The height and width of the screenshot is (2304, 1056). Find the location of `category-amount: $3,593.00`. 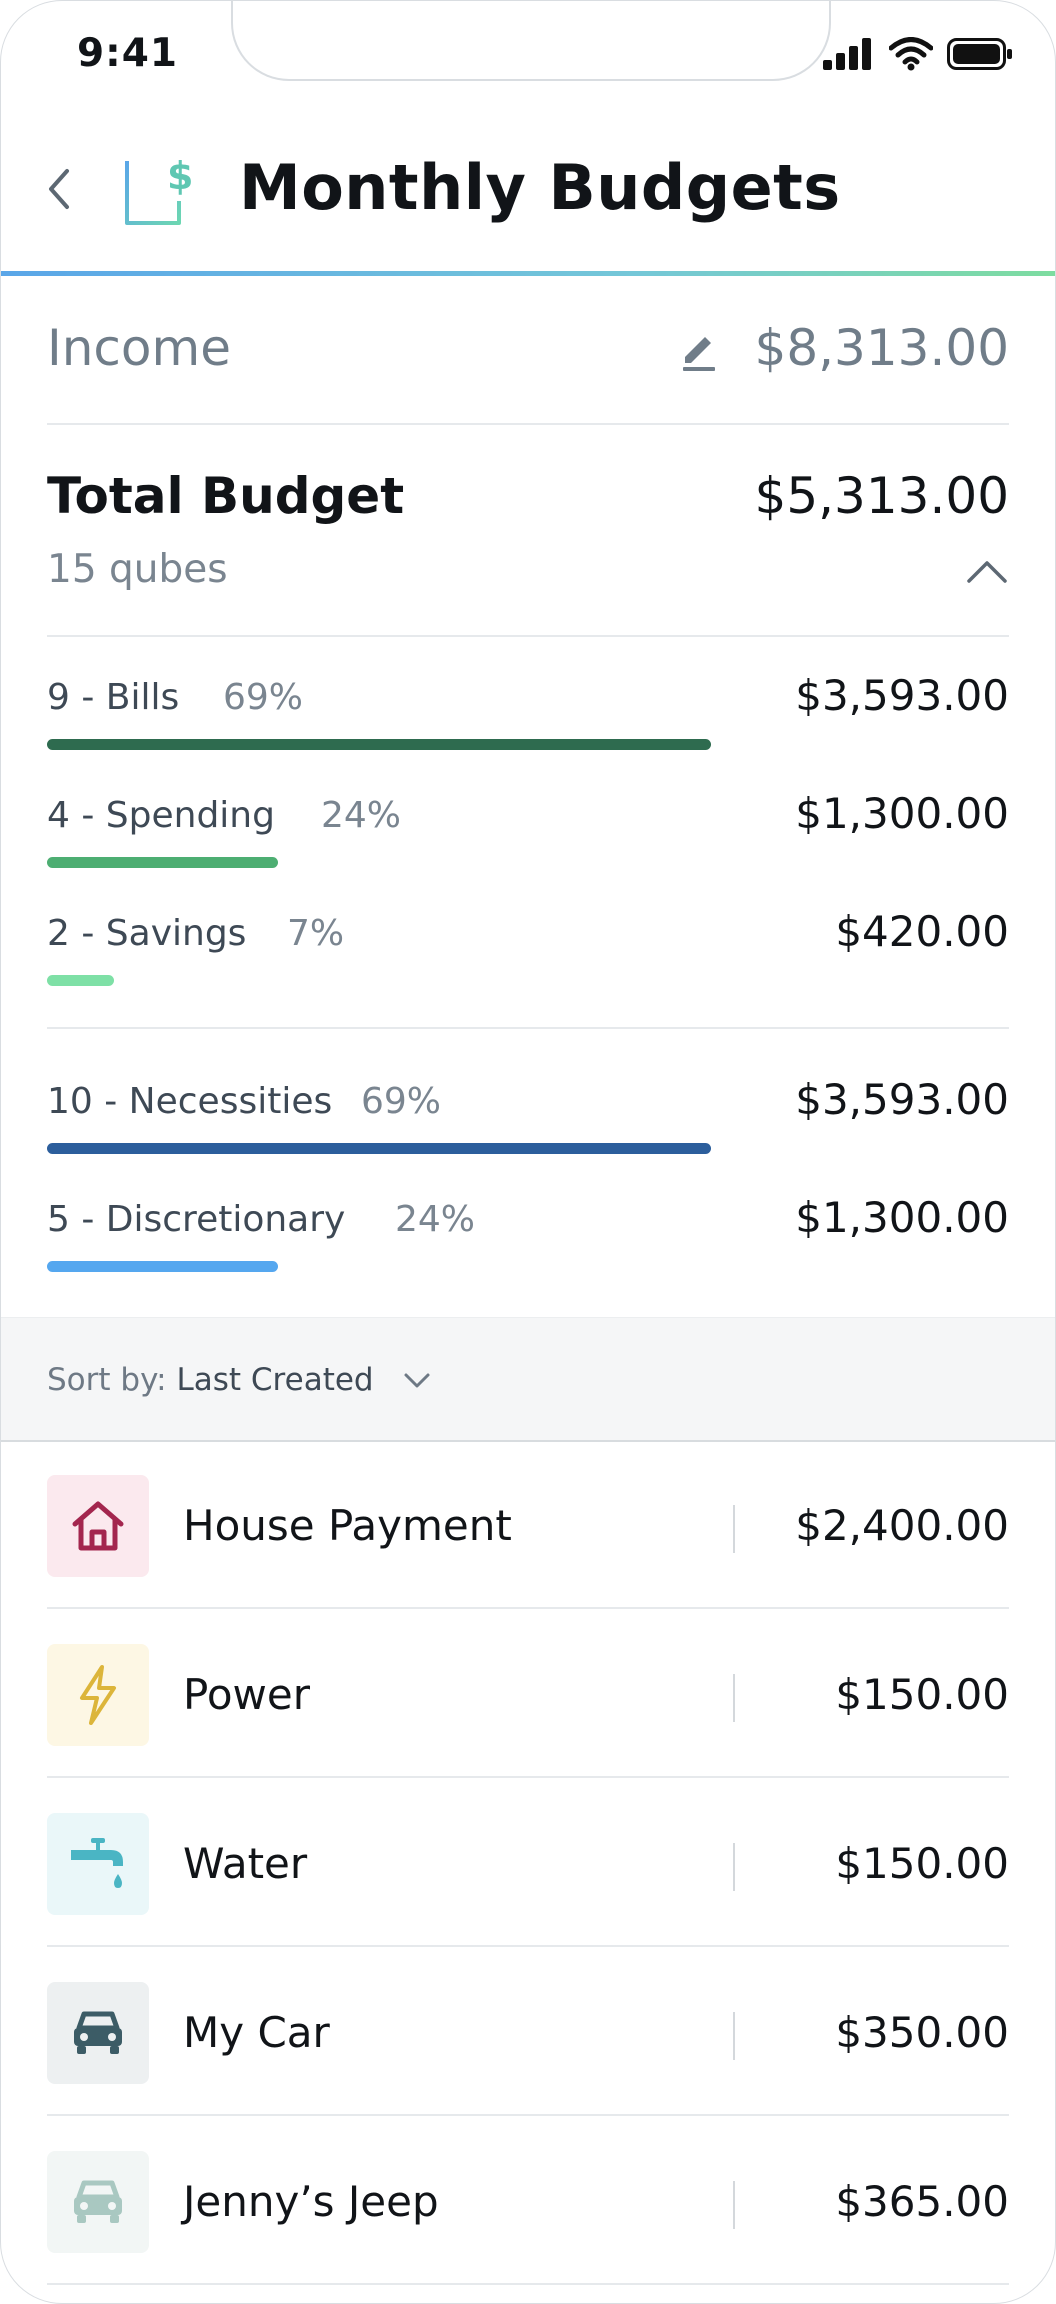

category-amount: $3,593.00 is located at coordinates (902, 695).